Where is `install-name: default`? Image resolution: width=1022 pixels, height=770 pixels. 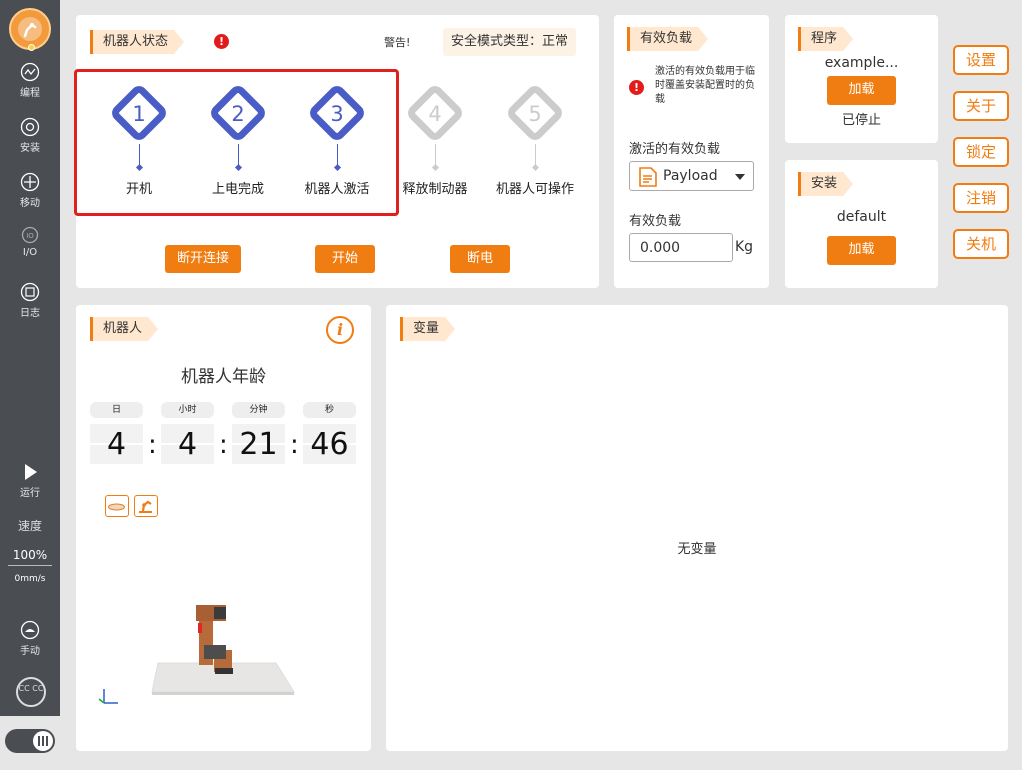
install-name: default is located at coordinates (861, 217).